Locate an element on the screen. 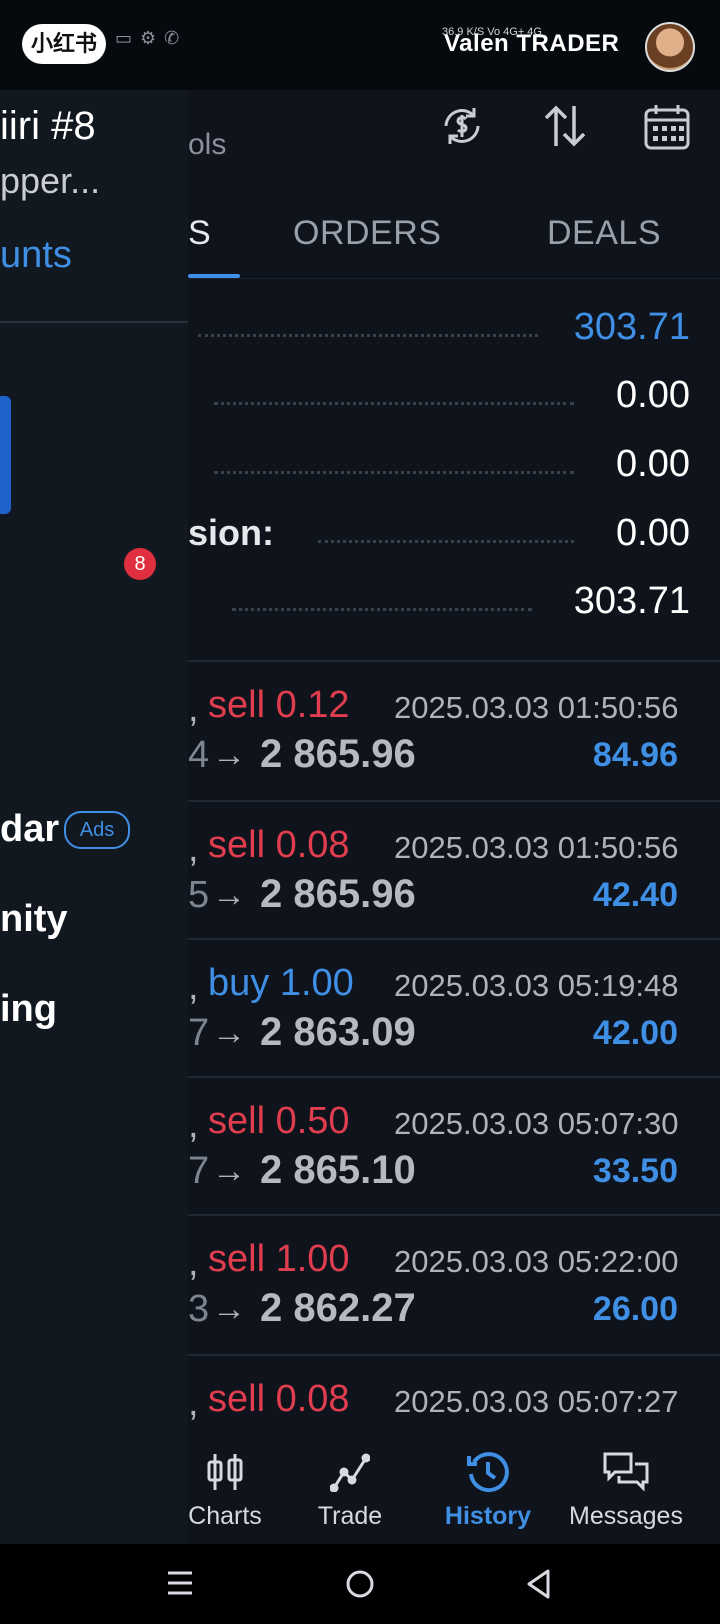 Image resolution: width=720 pixels, height=1624 pixels. back-icon is located at coordinates (539, 1584).